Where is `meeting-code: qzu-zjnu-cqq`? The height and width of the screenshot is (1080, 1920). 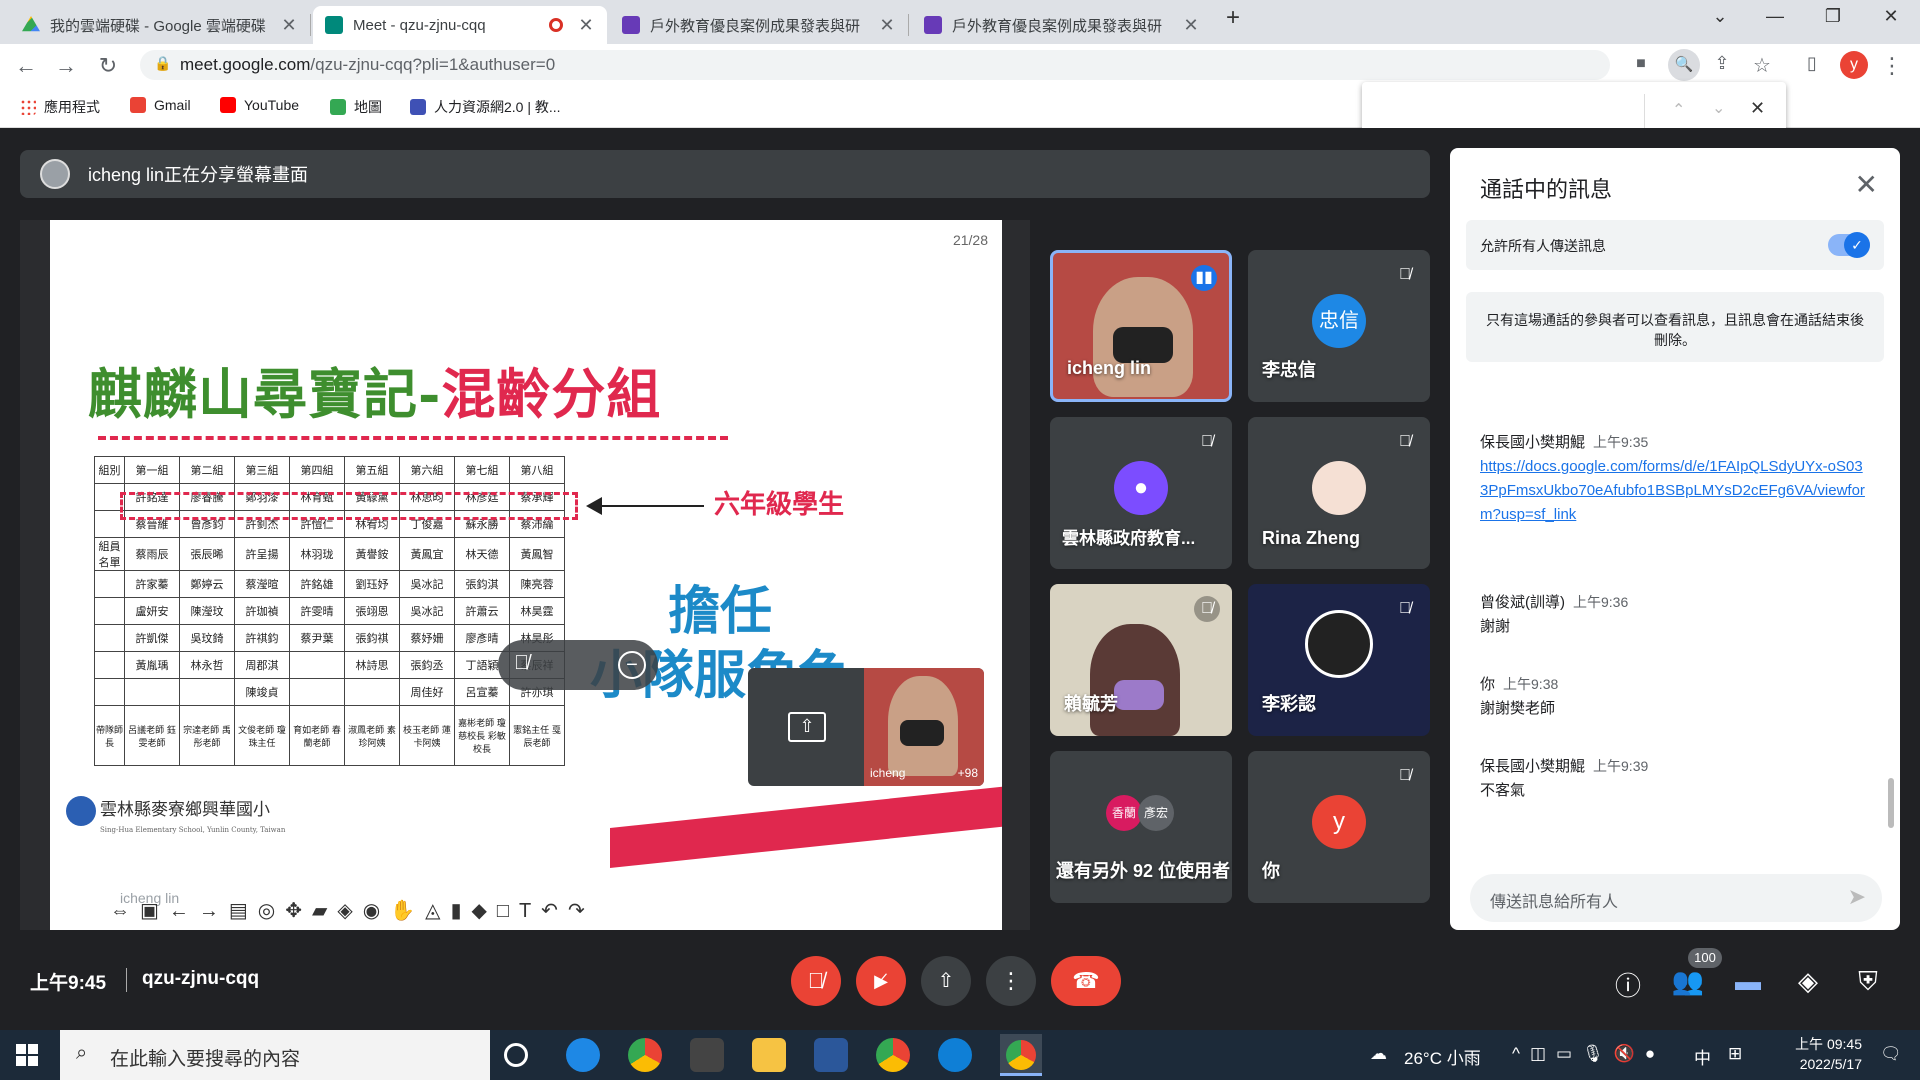
meeting-code: qzu-zjnu-cqq is located at coordinates (201, 978).